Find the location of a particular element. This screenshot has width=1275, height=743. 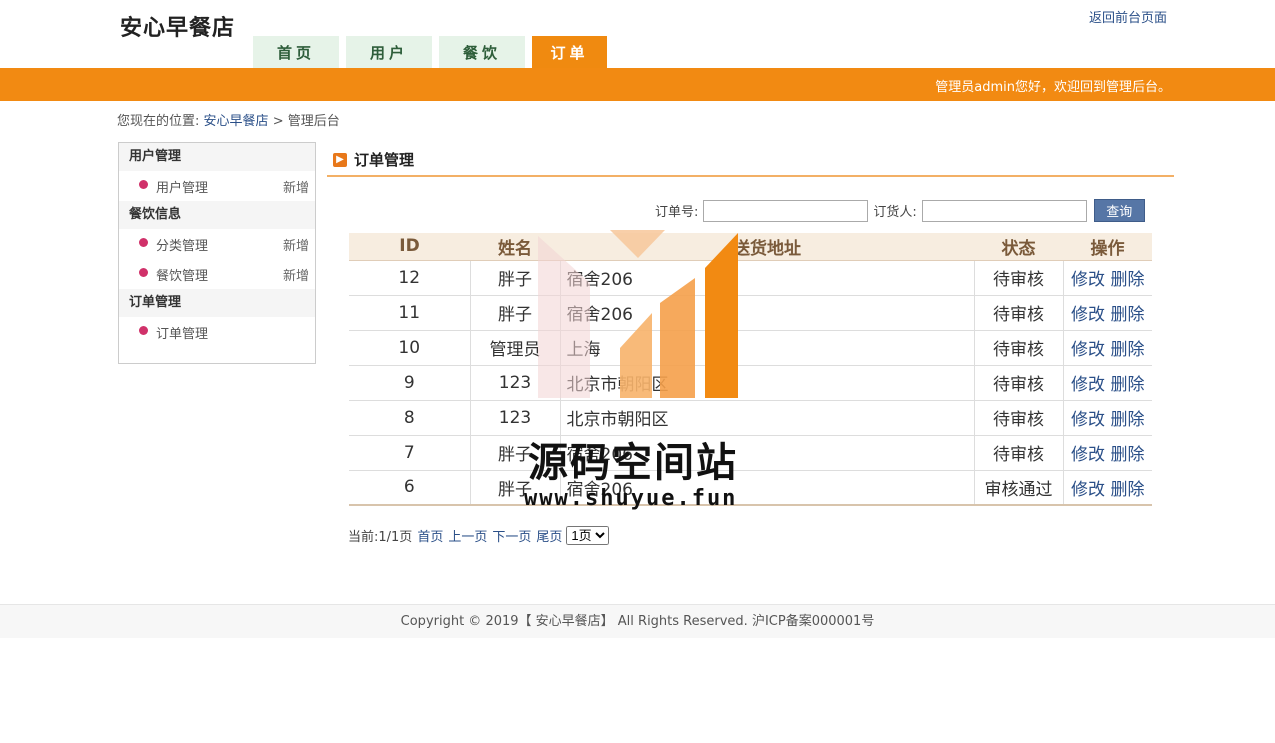

cell-id: 12 is located at coordinates (410, 278).